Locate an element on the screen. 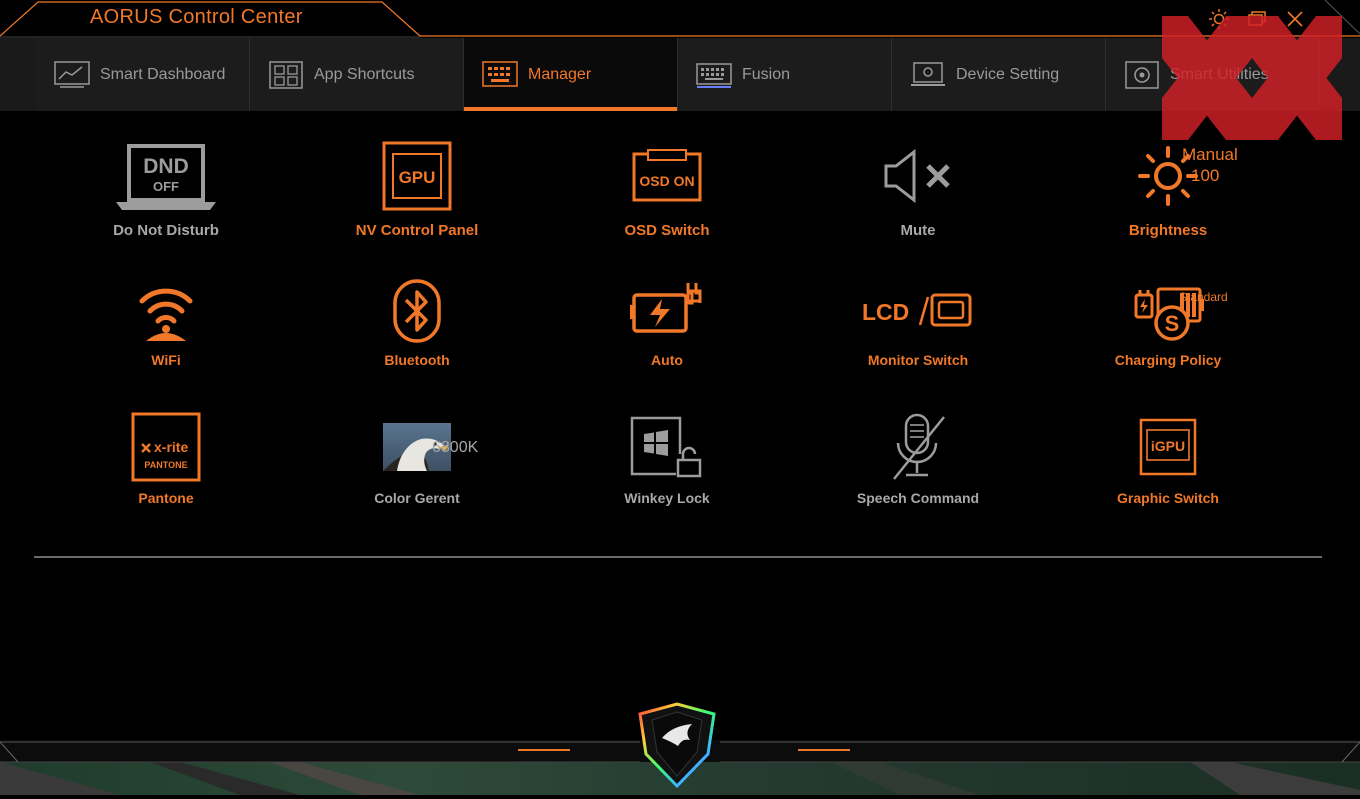 This screenshot has height=799, width=1360. smart-utilities-icon is located at coordinates (1142, 74).